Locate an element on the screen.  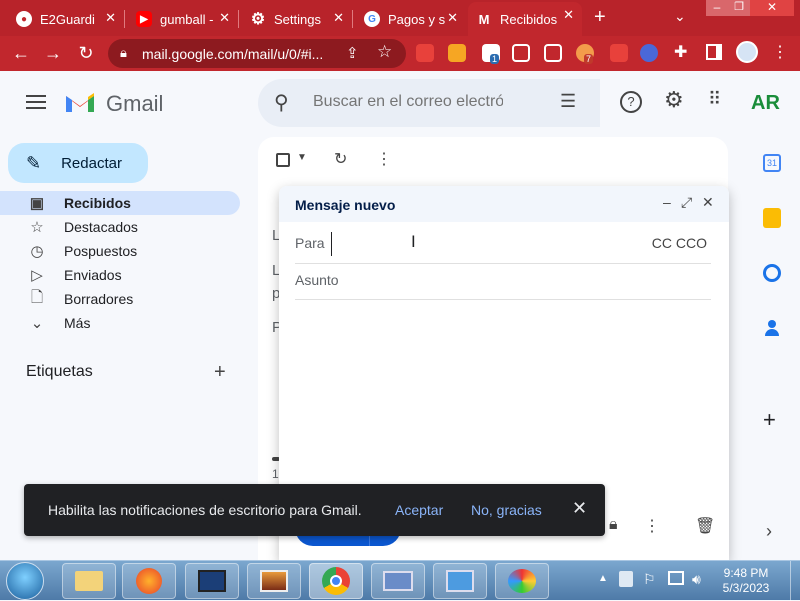
cc-bcc-button: CC CCO is located at coordinates (679, 243).